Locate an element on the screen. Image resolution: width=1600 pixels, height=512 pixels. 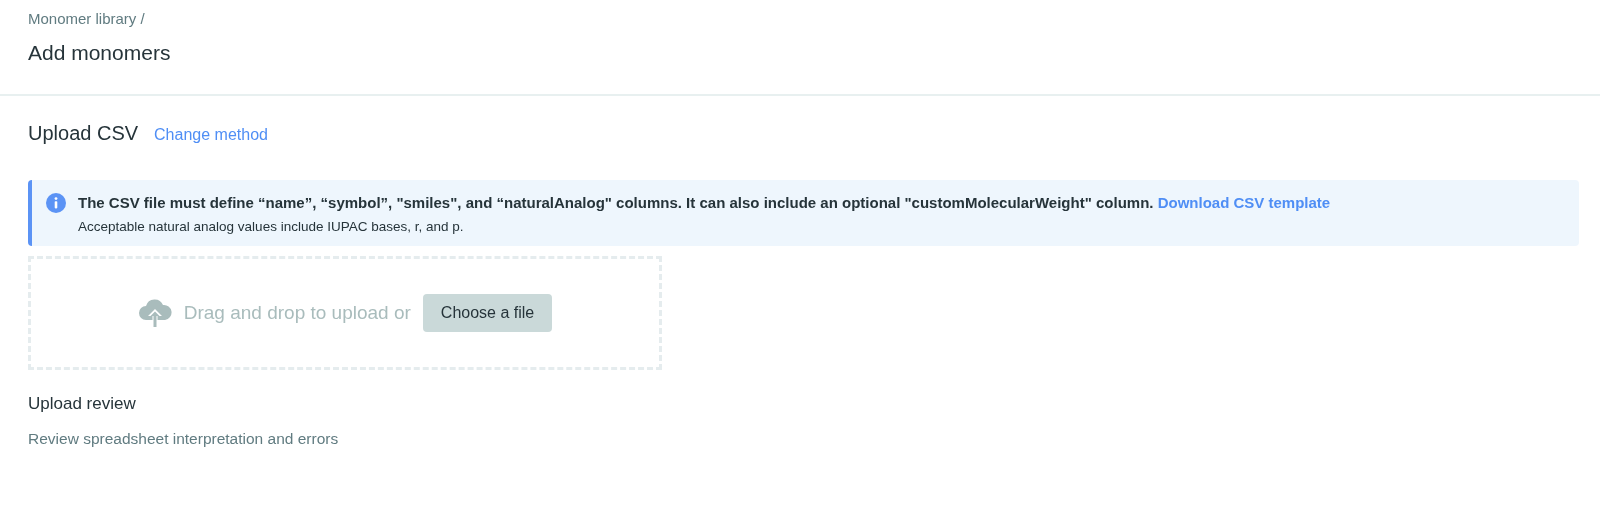
choose-file-button: Choose a file is located at coordinates (487, 313).